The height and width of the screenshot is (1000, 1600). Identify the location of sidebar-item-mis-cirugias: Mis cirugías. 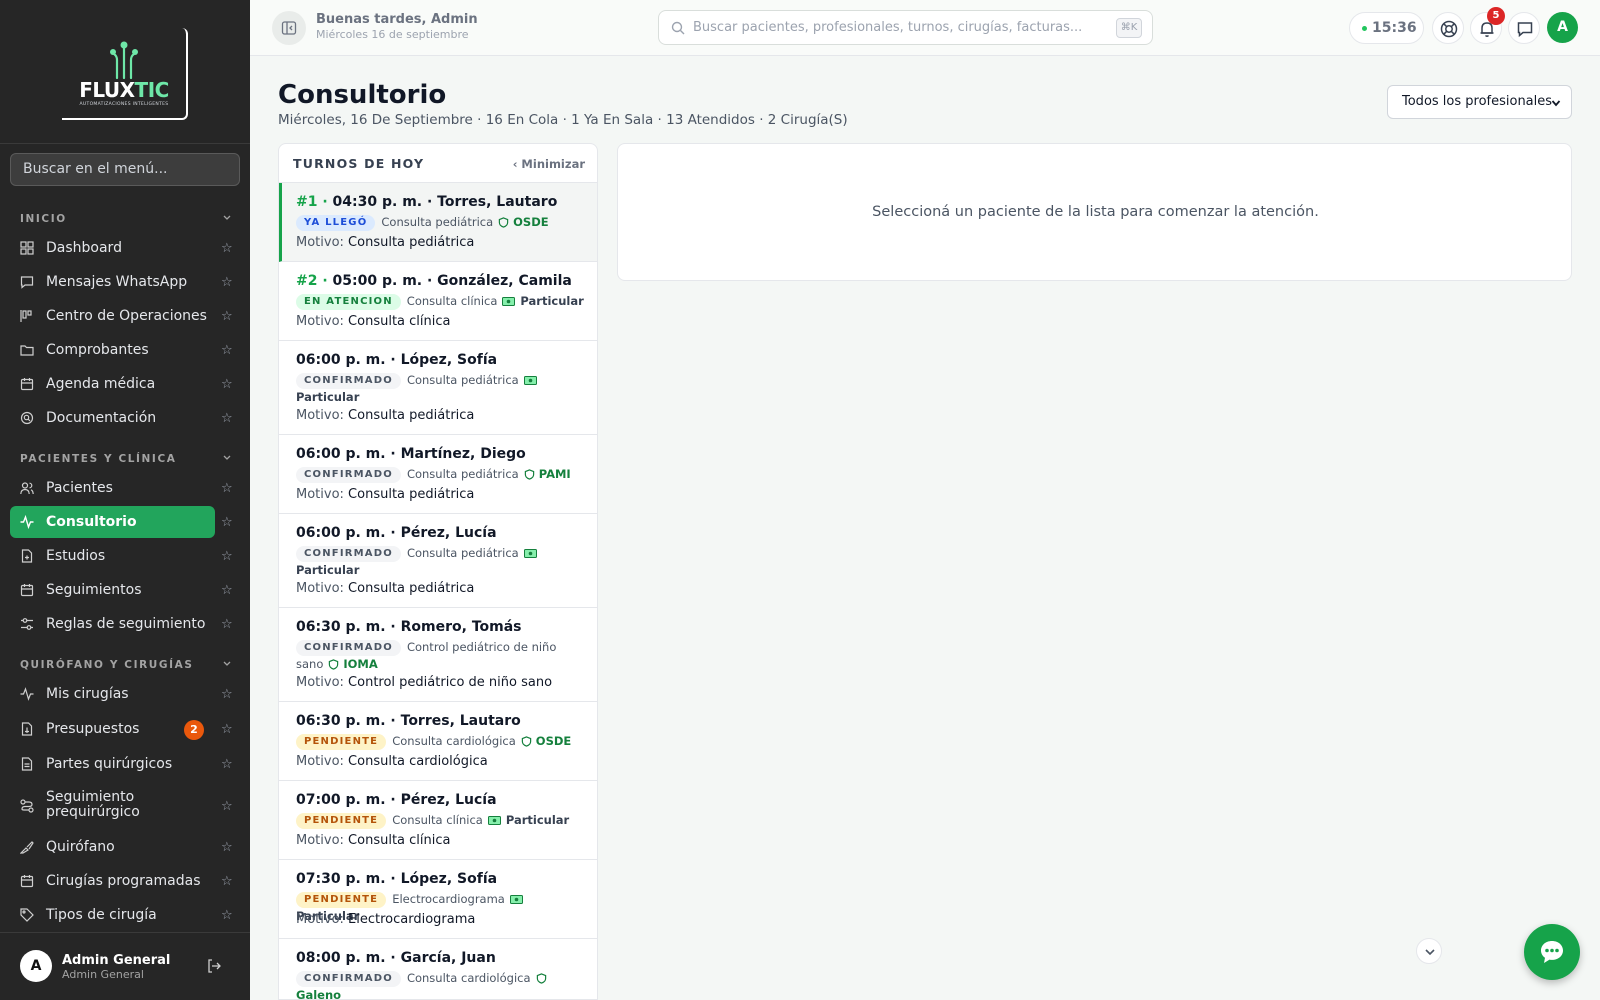
(112, 694).